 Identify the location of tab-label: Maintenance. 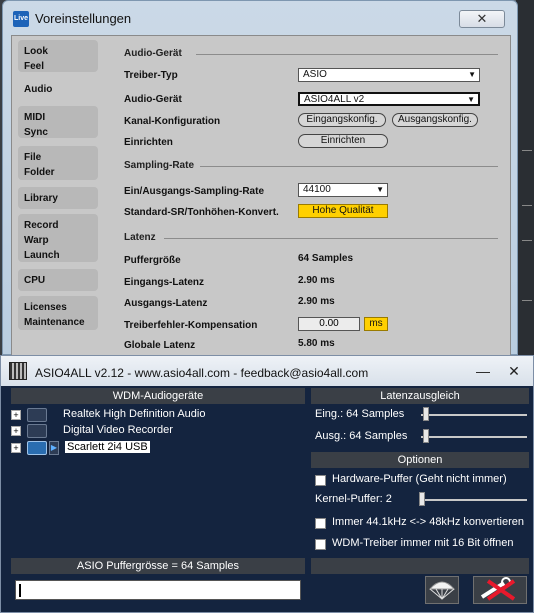
(54, 322).